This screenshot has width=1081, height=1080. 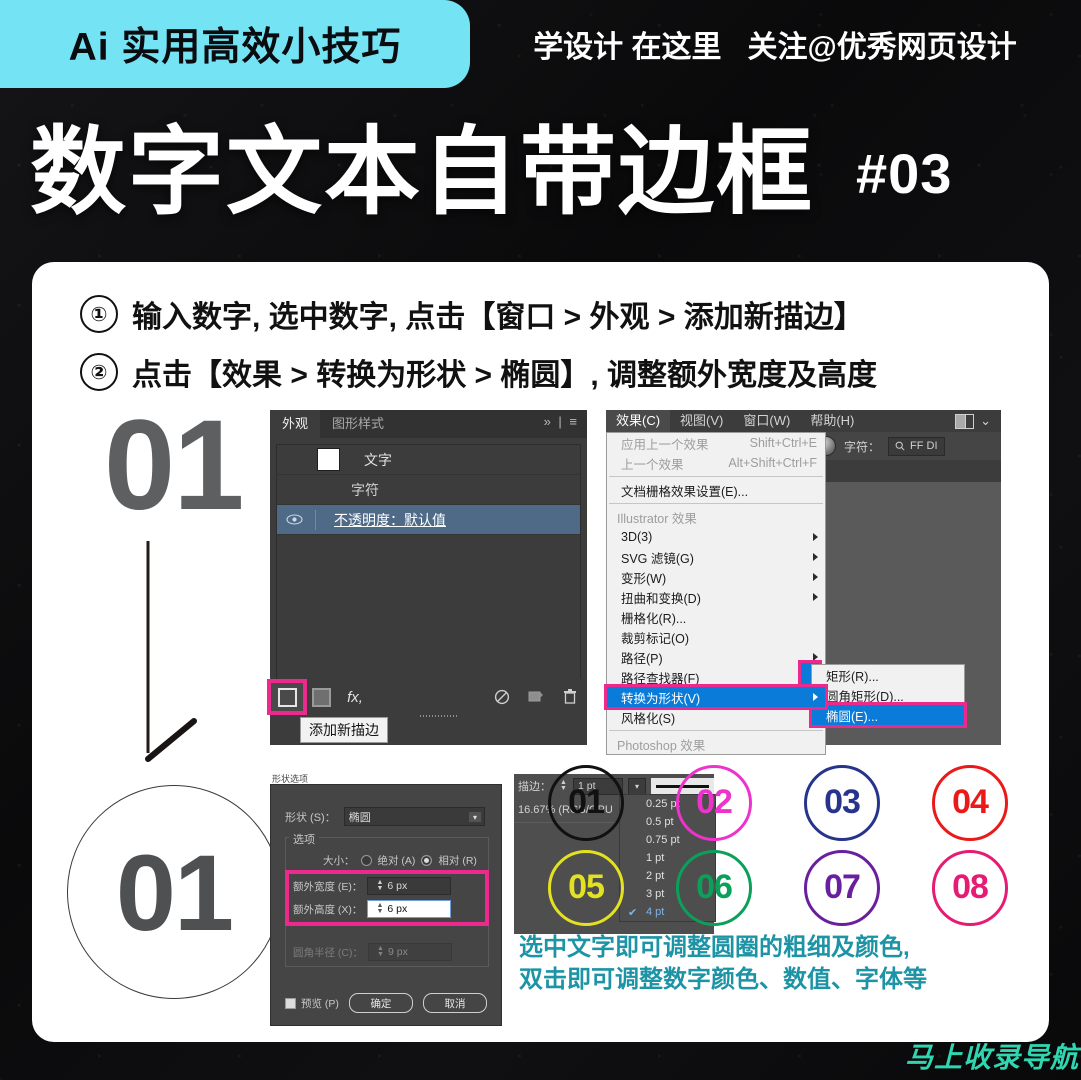 What do you see at coordinates (422, 172) in the screenshot?
I see `page-title: 数字文本自带边框` at bounding box center [422, 172].